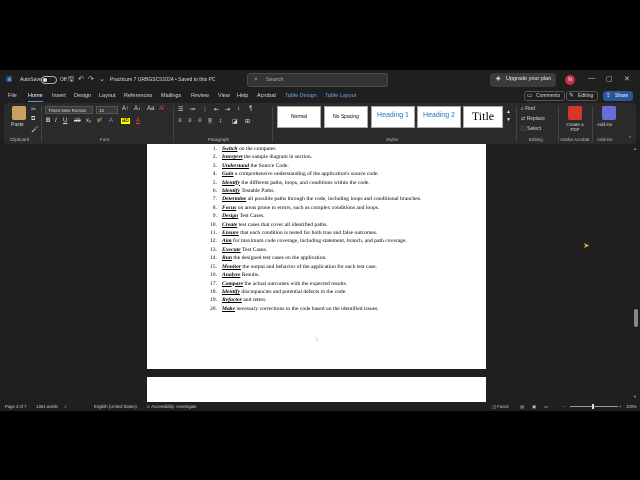  I want to click on superscript-icon: x², so click(99, 121).